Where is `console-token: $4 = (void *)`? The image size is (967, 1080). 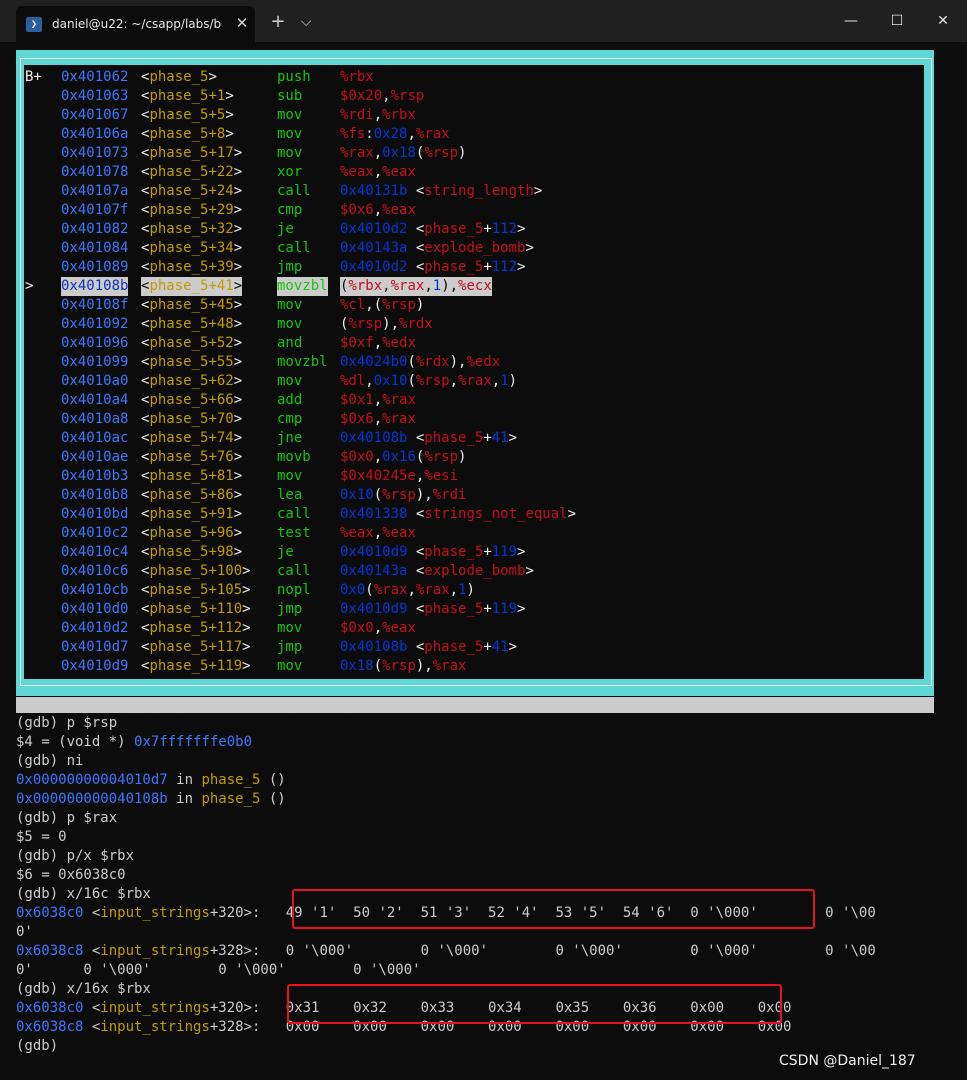 console-token: $4 = (void *) is located at coordinates (75, 742).